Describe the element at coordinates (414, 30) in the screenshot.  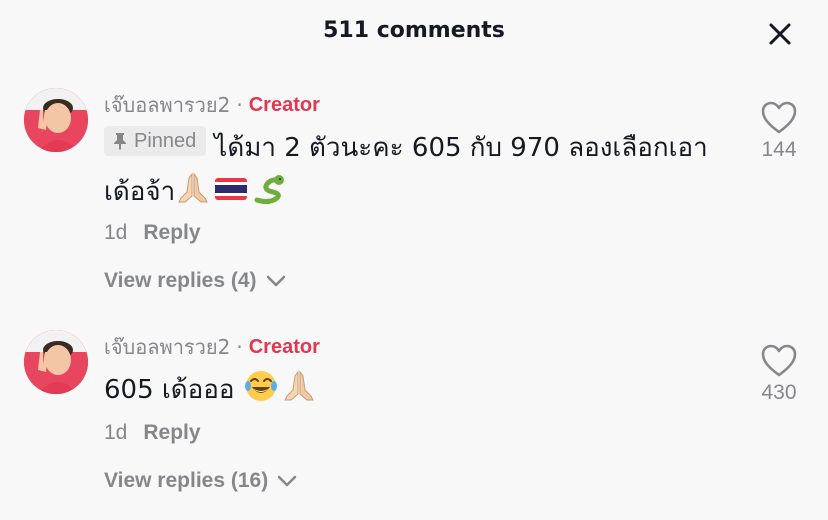
I see `comments-count-title: 511 comments` at that location.